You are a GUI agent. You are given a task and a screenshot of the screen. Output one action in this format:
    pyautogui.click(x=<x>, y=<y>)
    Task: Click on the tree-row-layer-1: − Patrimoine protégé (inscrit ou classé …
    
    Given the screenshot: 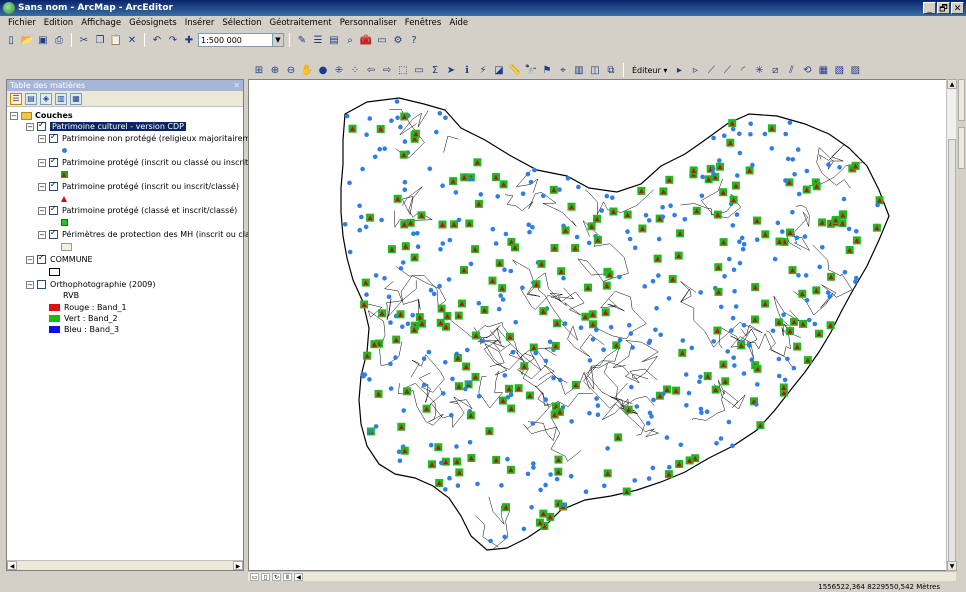 What is the action you would take?
    pyautogui.click(x=158, y=162)
    